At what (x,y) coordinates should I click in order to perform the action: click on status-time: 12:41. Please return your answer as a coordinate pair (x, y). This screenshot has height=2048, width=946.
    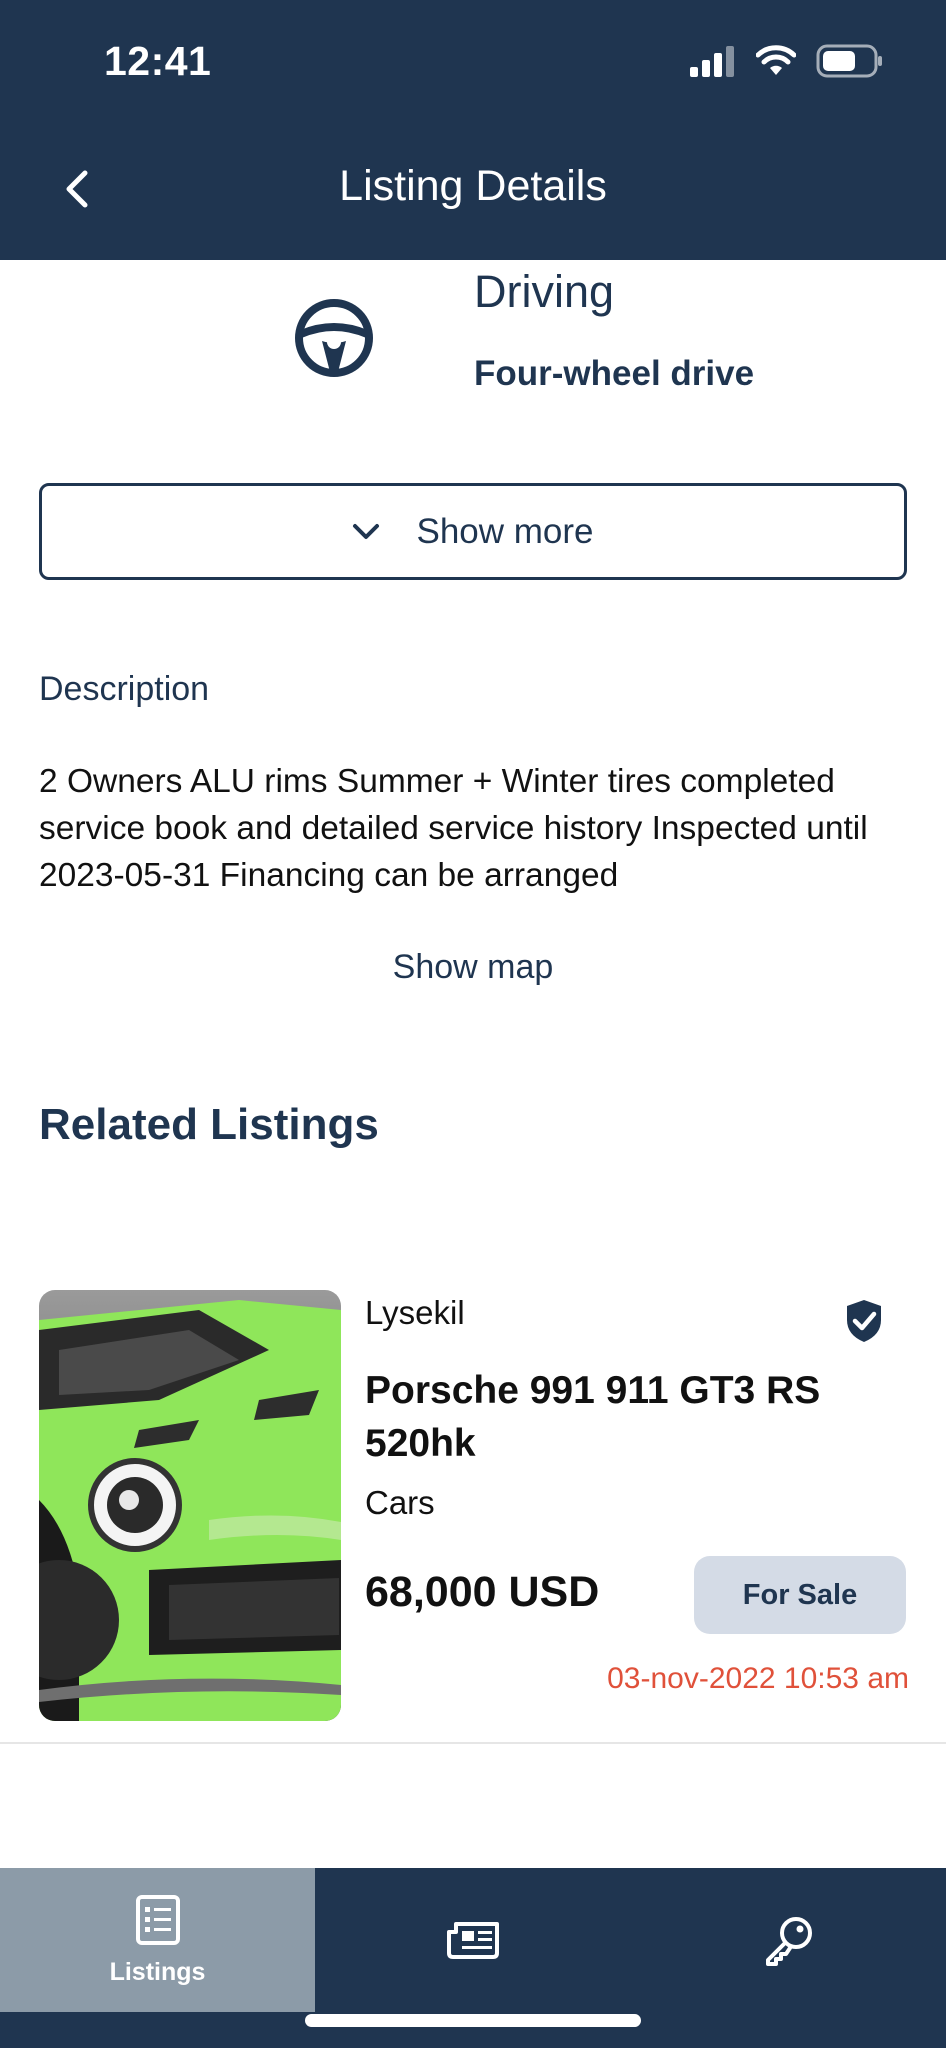
    Looking at the image, I should click on (158, 61).